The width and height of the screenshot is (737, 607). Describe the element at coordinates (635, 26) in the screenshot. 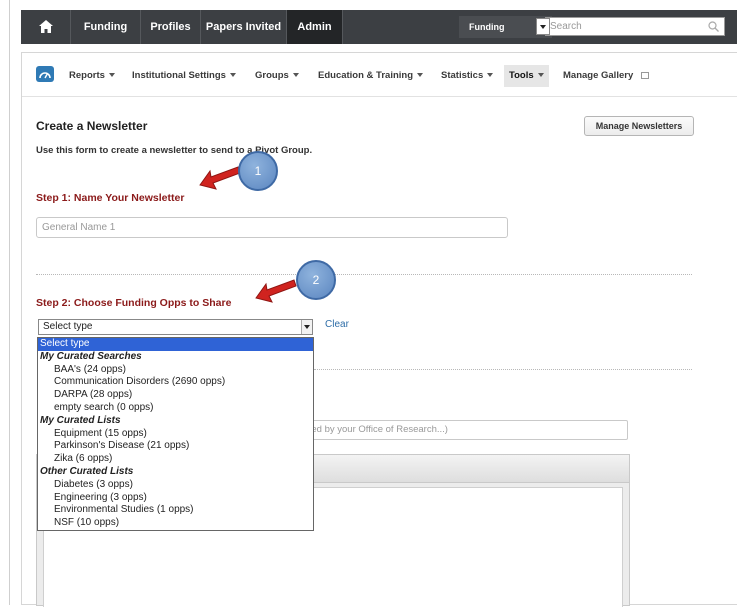

I see `search-input: Search` at that location.